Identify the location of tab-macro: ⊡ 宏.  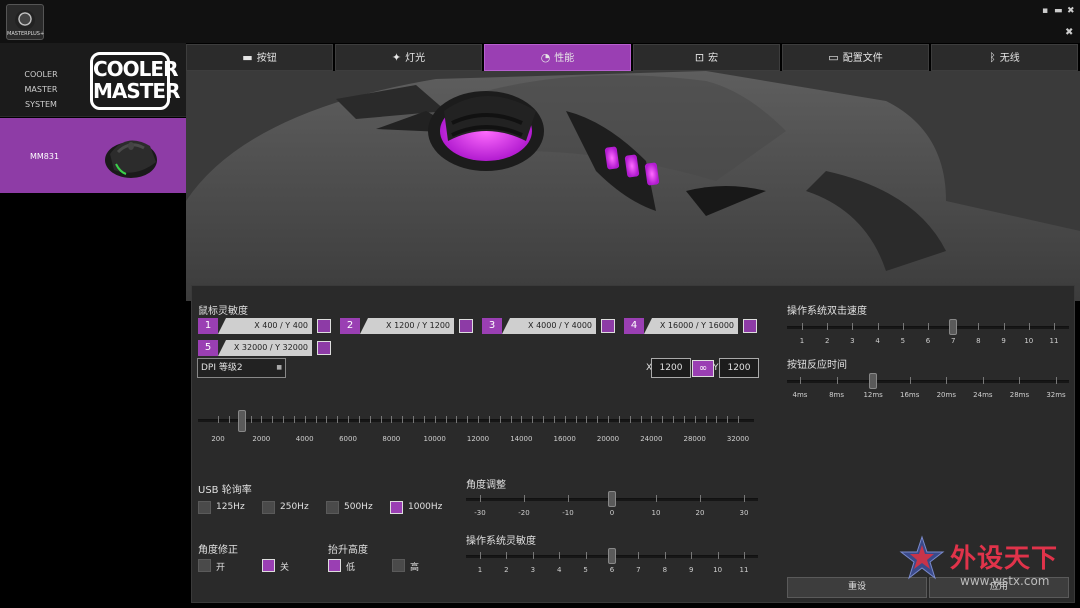
(706, 57).